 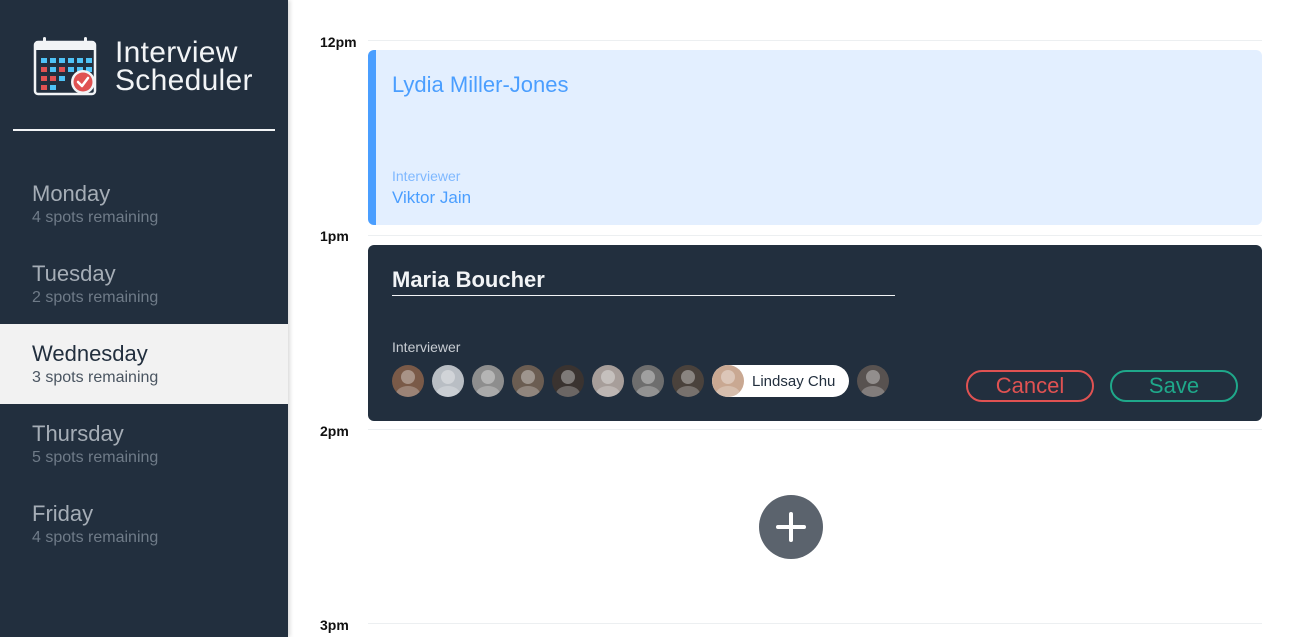 I want to click on plus-icon, so click(x=791, y=527).